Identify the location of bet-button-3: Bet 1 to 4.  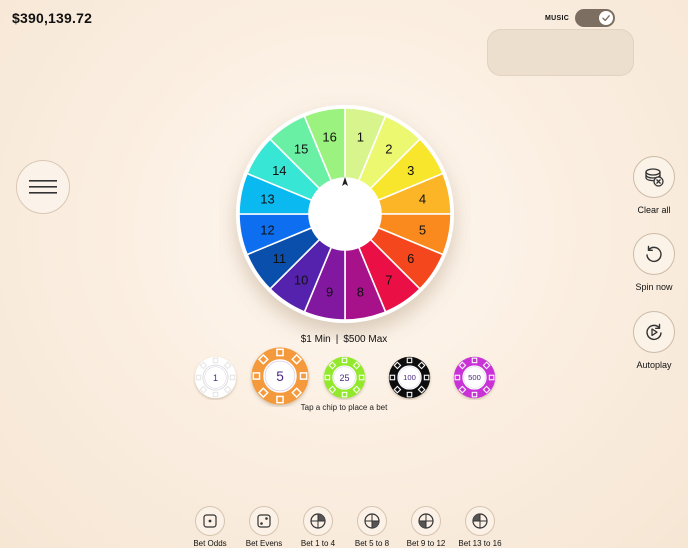
(318, 527).